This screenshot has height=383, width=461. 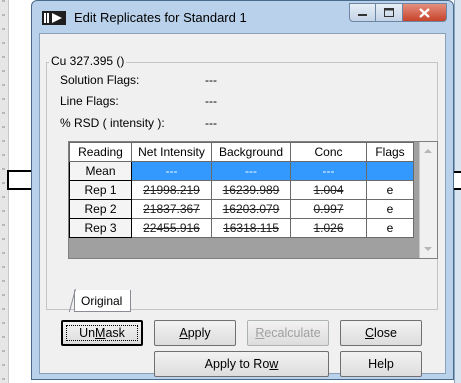 I want to click on recalculate-button: Recalculate, so click(x=288, y=333).